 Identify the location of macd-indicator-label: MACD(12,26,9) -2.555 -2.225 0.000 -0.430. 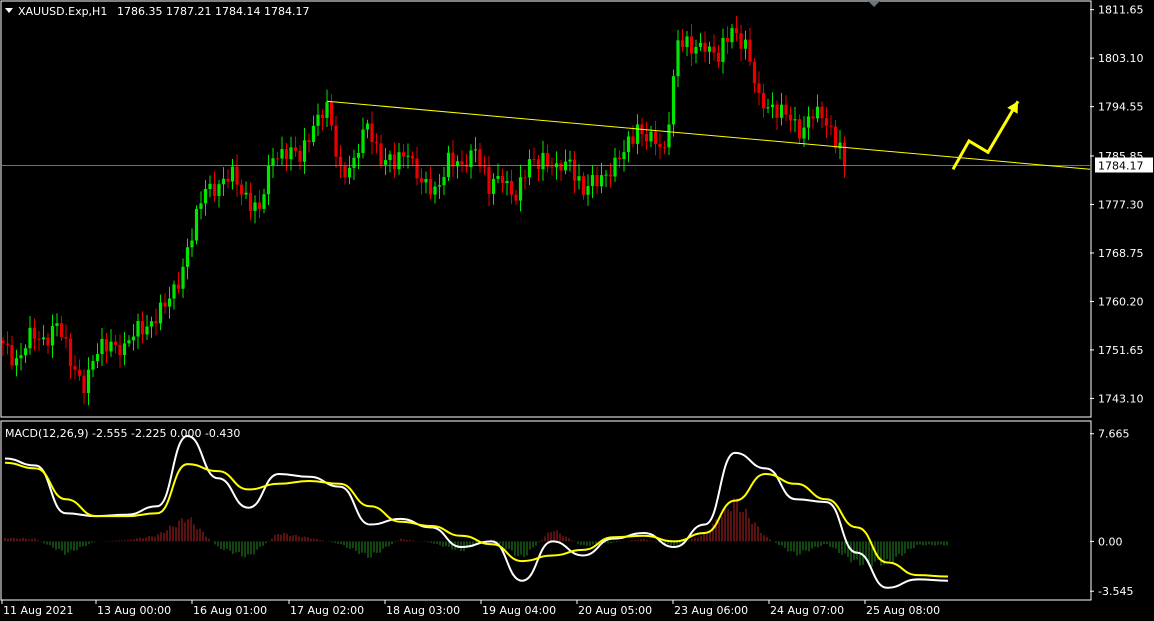
(122, 433).